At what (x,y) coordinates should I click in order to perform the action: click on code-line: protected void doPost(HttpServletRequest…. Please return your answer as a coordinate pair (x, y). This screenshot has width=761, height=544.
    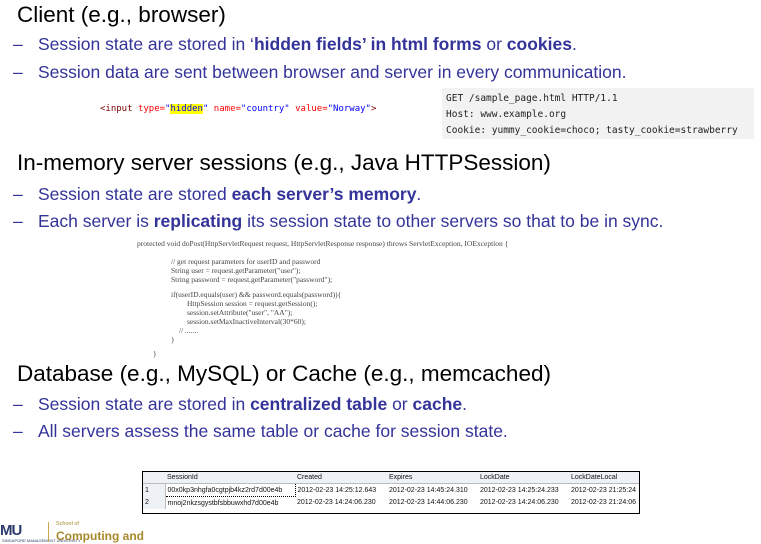
    Looking at the image, I should click on (323, 243).